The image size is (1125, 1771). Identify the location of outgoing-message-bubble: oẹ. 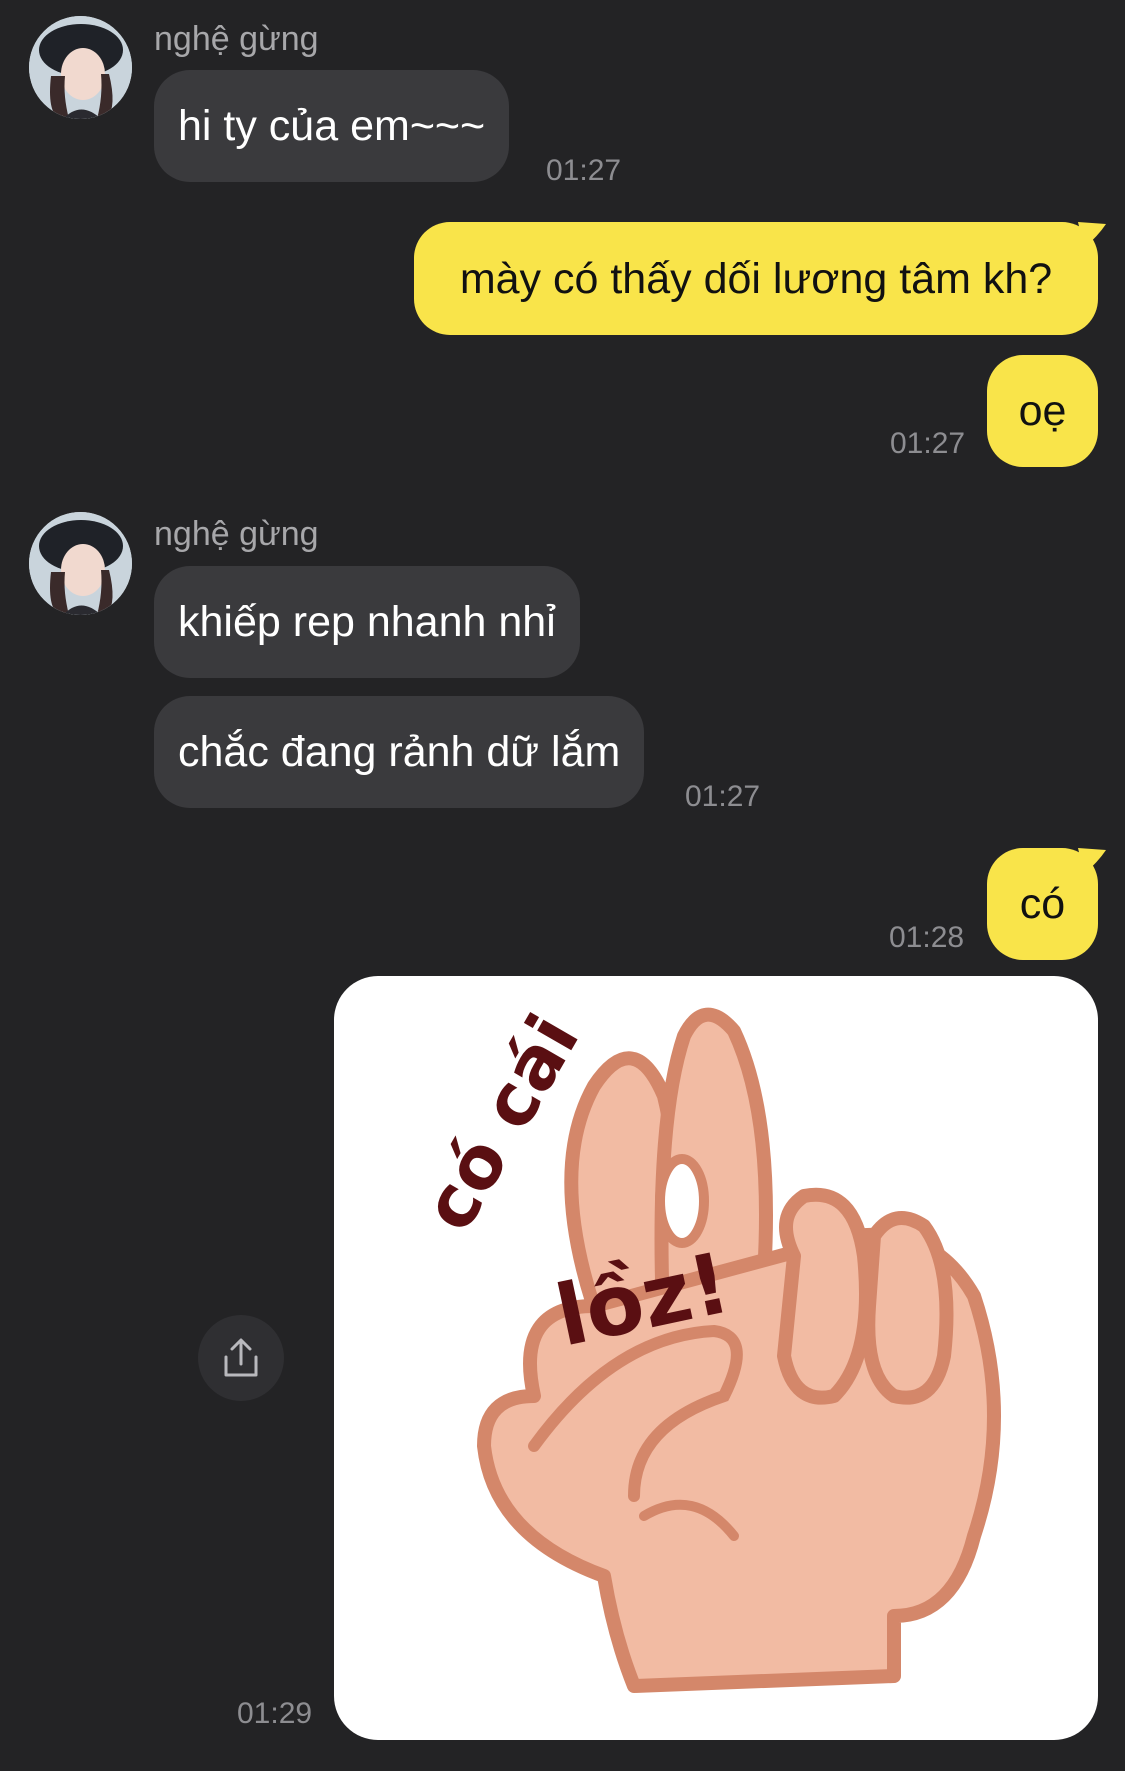
(1042, 411).